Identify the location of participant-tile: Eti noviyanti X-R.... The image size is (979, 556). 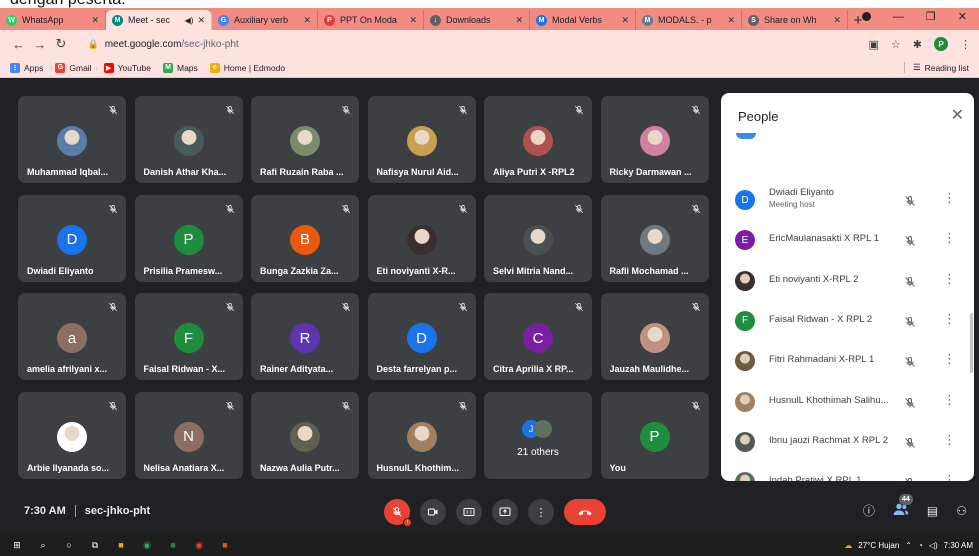
(421, 238).